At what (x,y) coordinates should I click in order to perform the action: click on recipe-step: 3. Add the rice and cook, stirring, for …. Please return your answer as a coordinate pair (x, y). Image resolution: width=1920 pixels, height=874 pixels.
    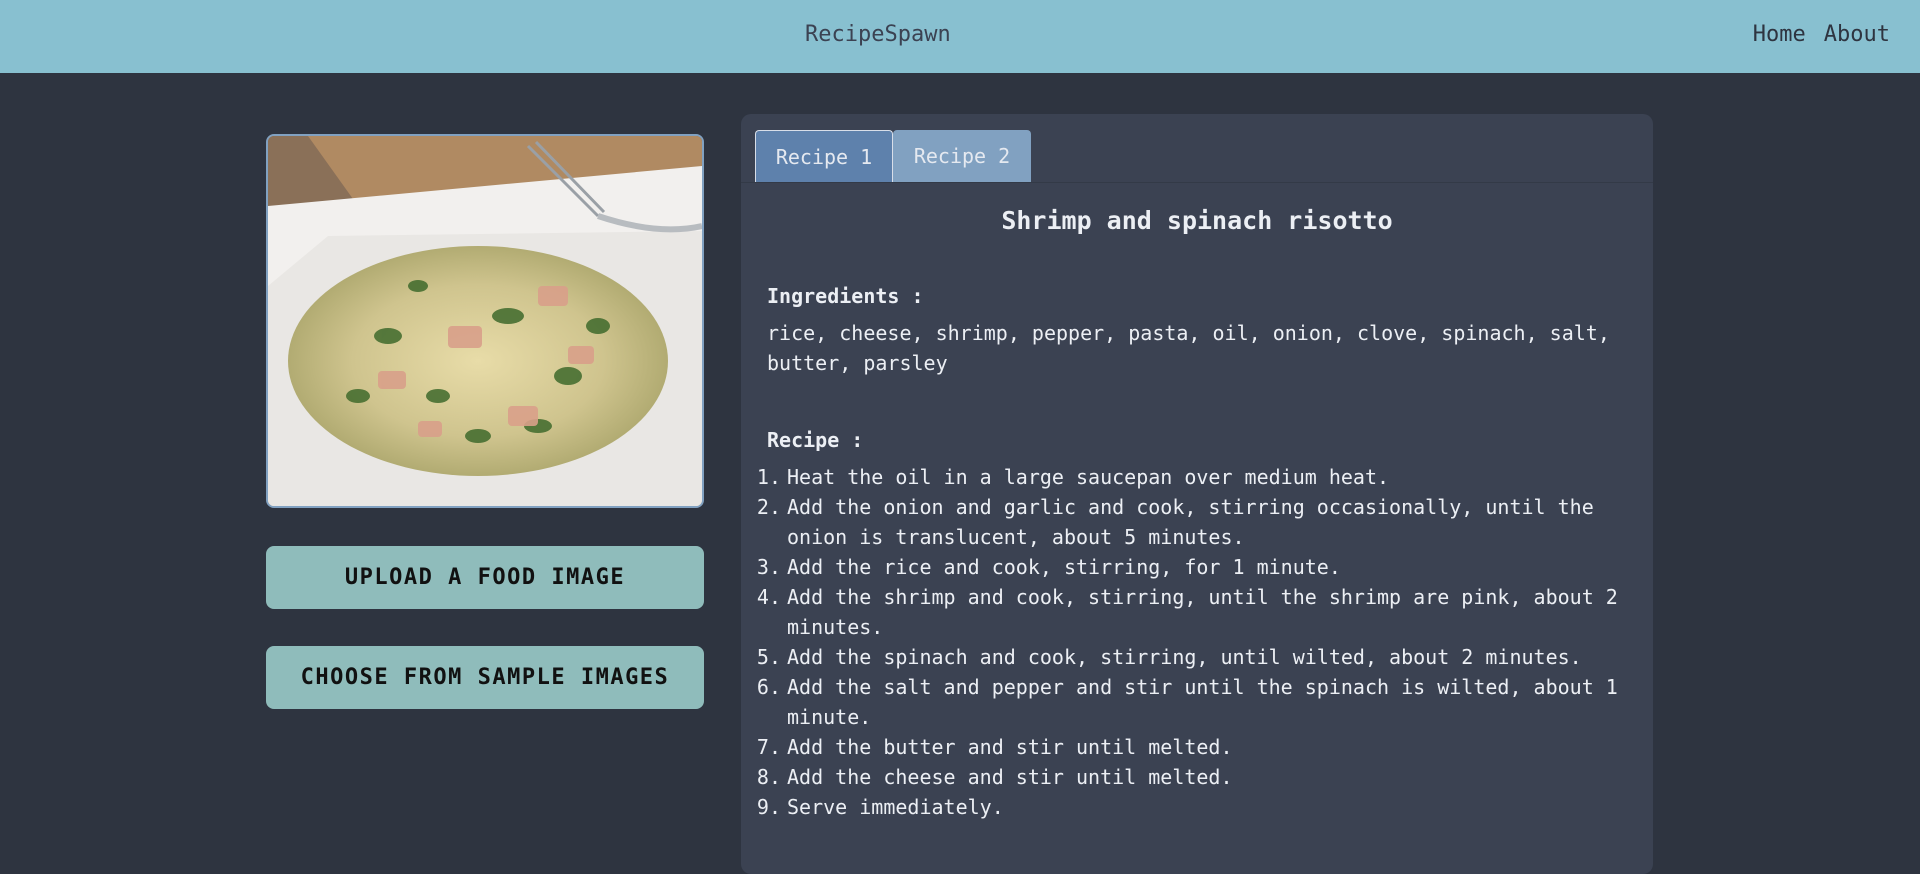
    Looking at the image, I should click on (1185, 567).